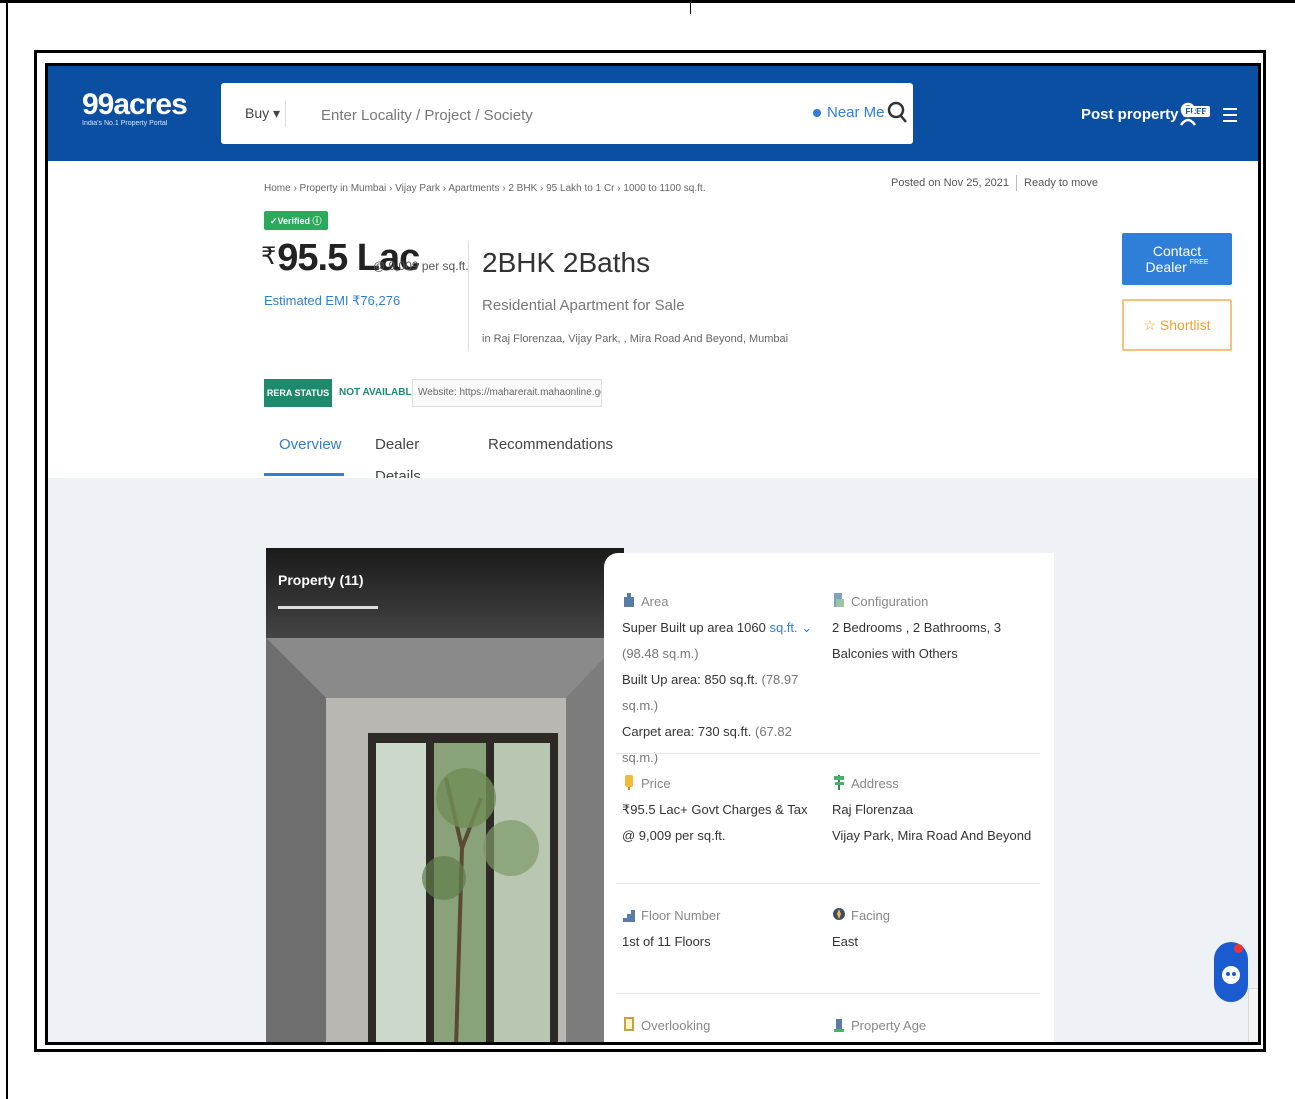  What do you see at coordinates (655, 601) in the screenshot?
I see `area-label: Area` at bounding box center [655, 601].